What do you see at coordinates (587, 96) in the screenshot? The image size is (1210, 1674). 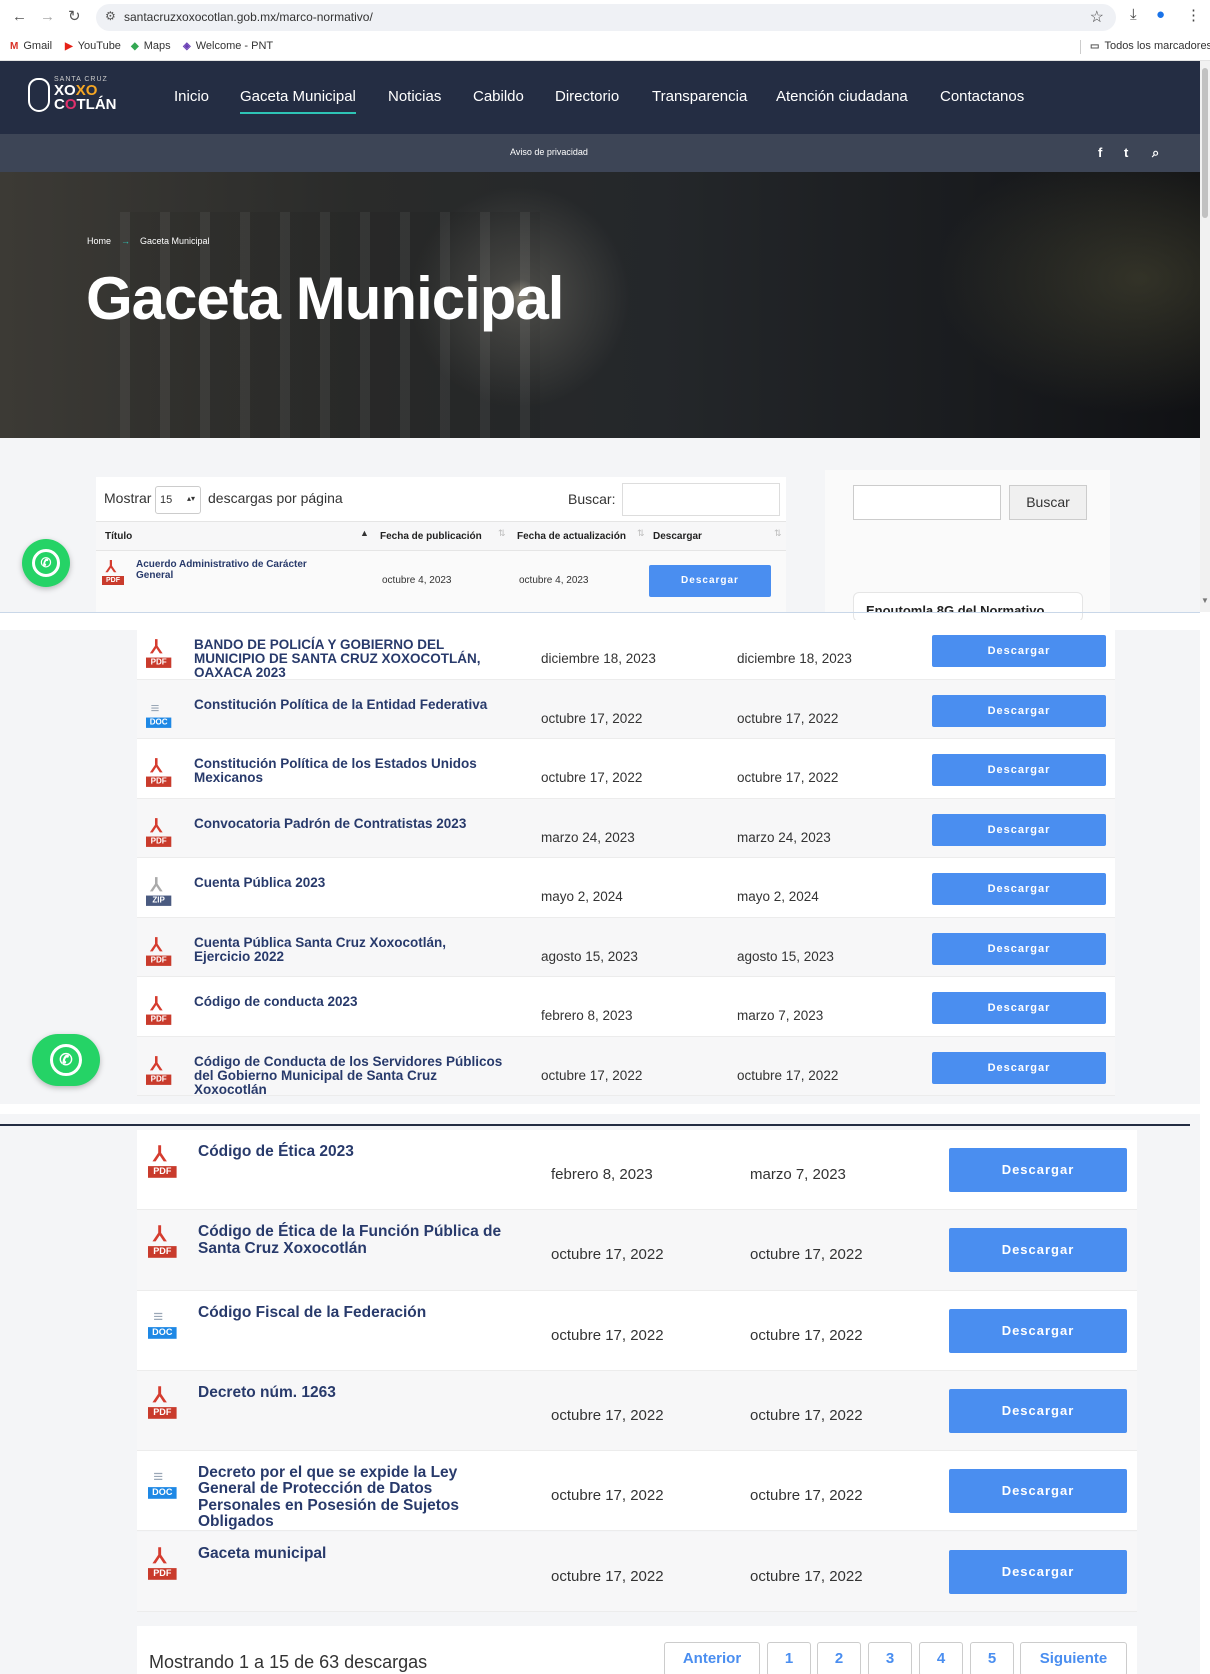 I see `nav-directorio: Directorio` at bounding box center [587, 96].